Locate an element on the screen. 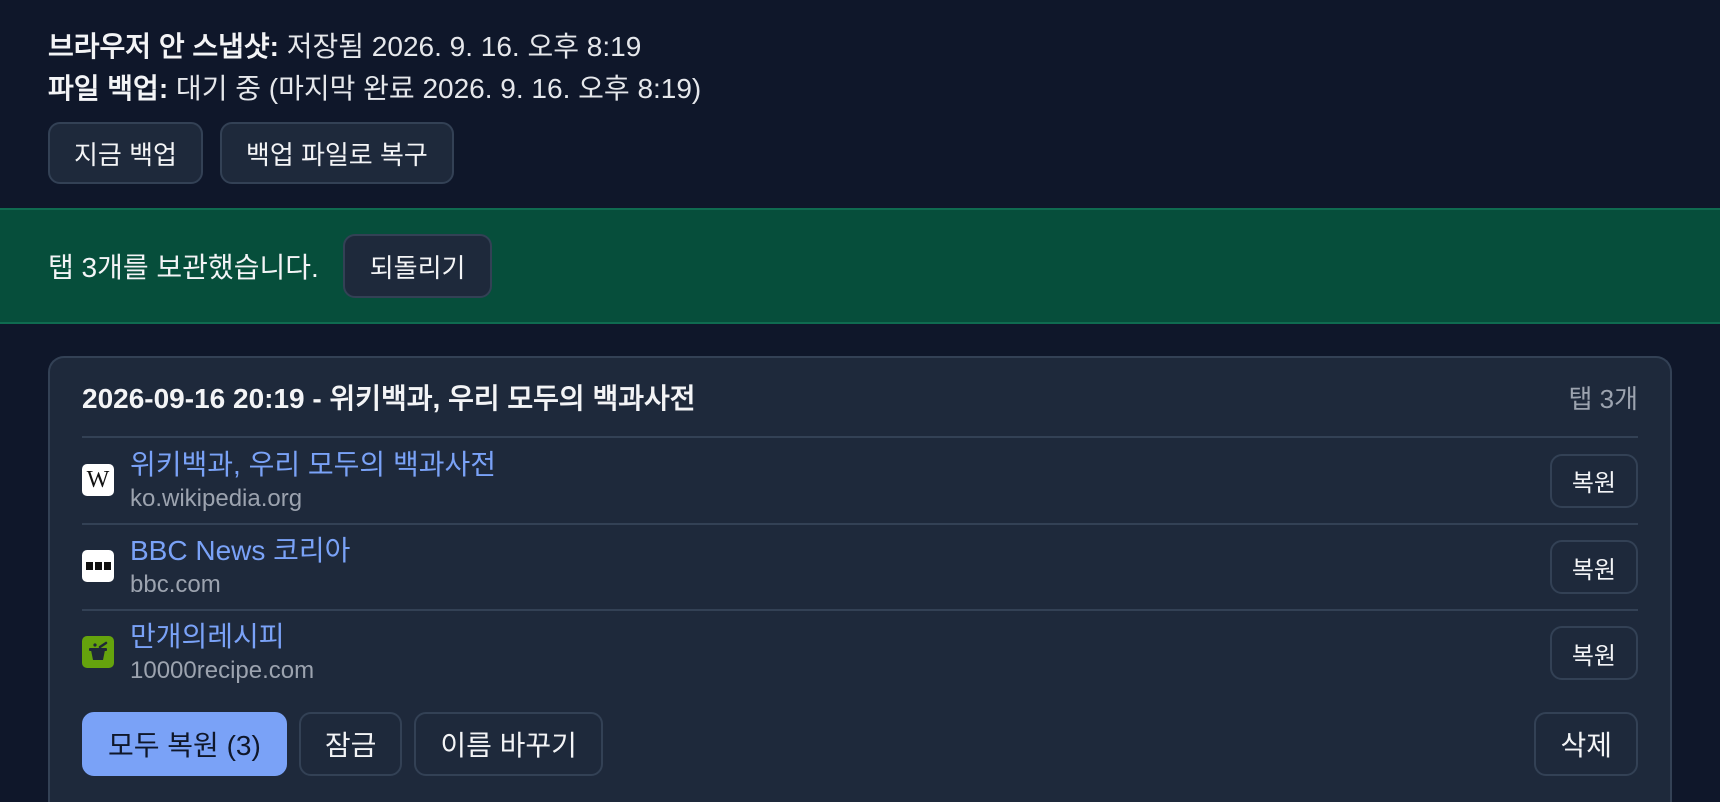 This screenshot has height=802, width=1720. session-title: 2026-09-16 20:19 - 위키백과, 우리 모두의 백과사전 is located at coordinates (389, 398).